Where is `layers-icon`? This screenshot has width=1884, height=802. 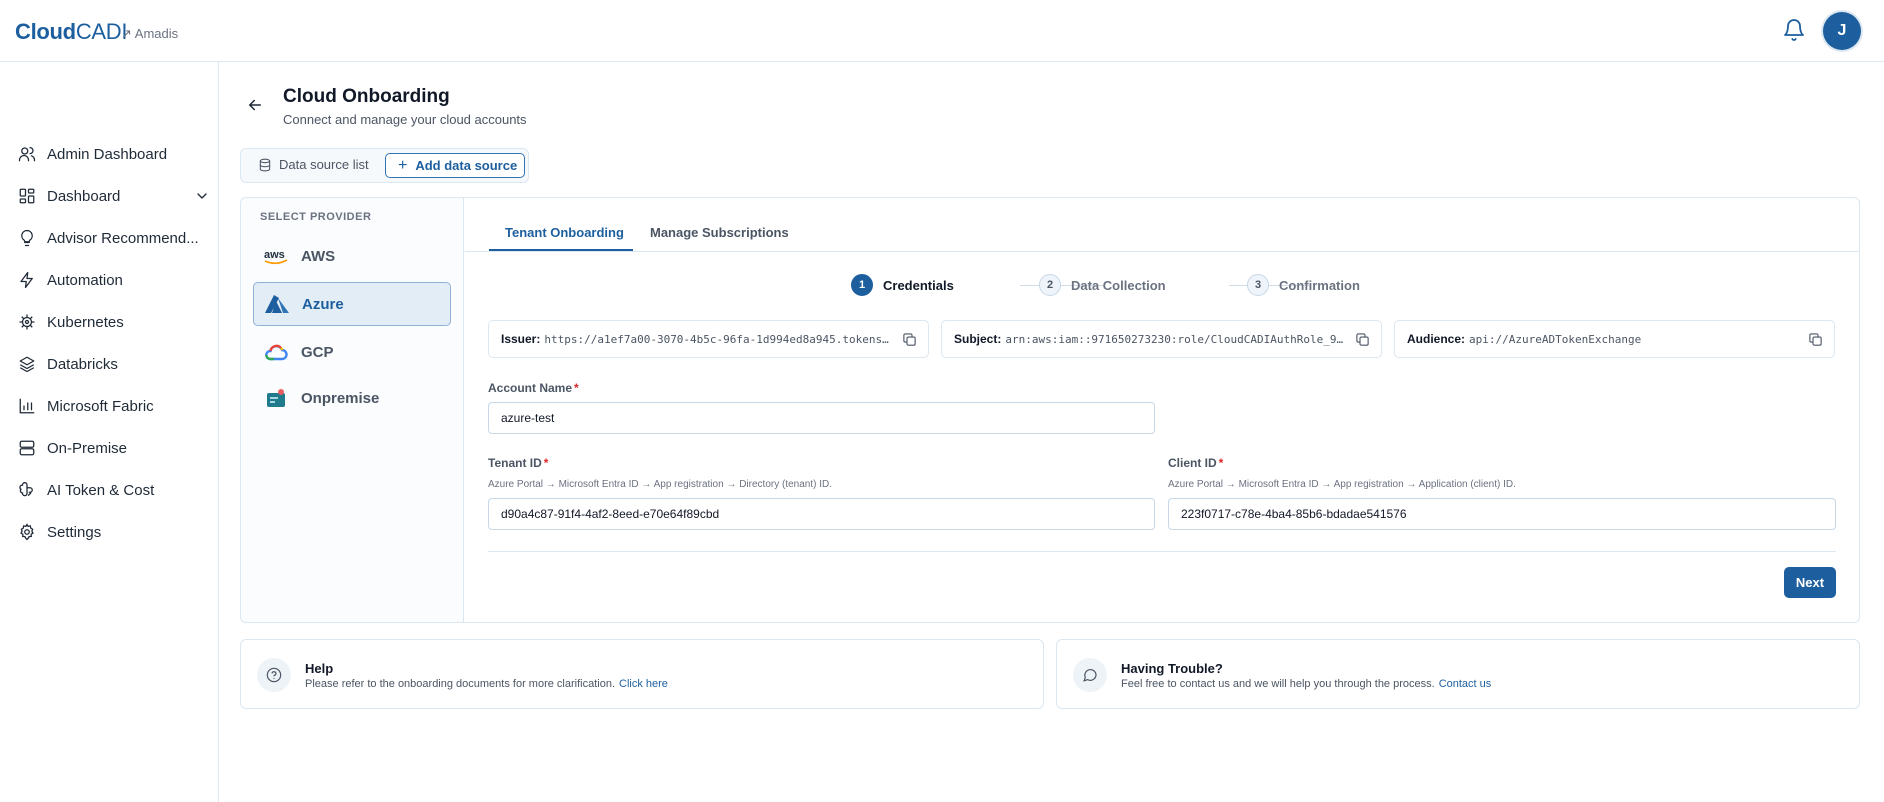
layers-icon is located at coordinates (27, 364).